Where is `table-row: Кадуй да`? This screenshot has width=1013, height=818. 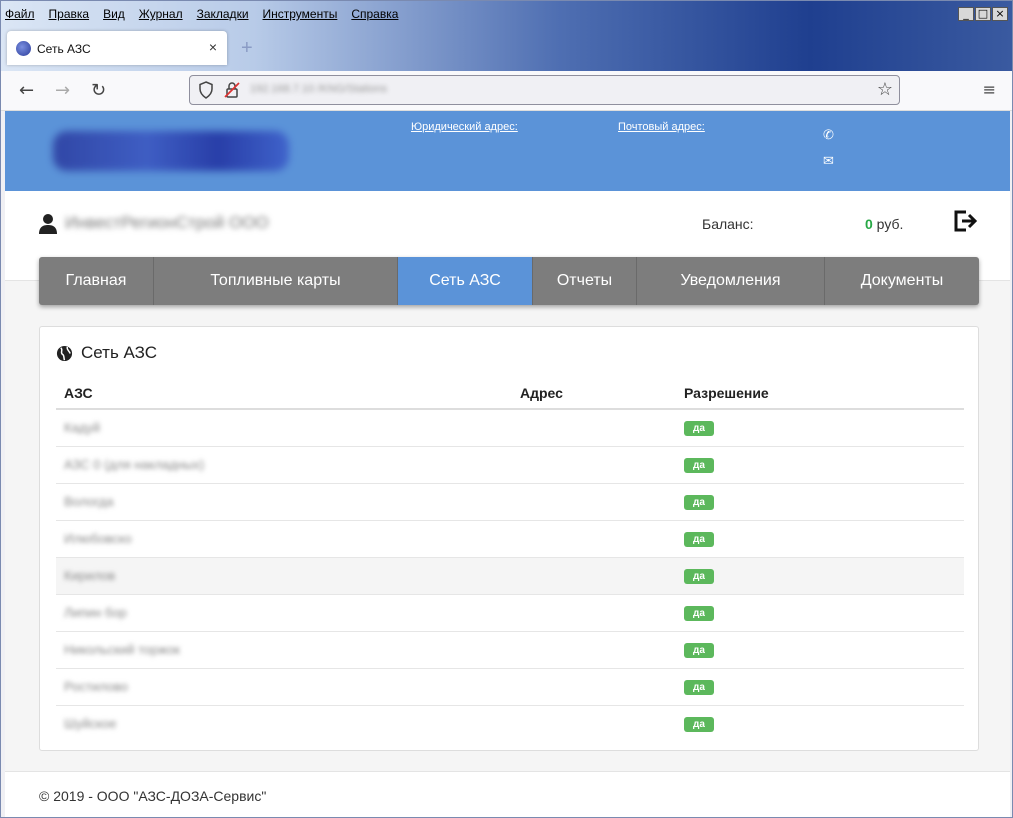
table-row: Кадуй да is located at coordinates (510, 428).